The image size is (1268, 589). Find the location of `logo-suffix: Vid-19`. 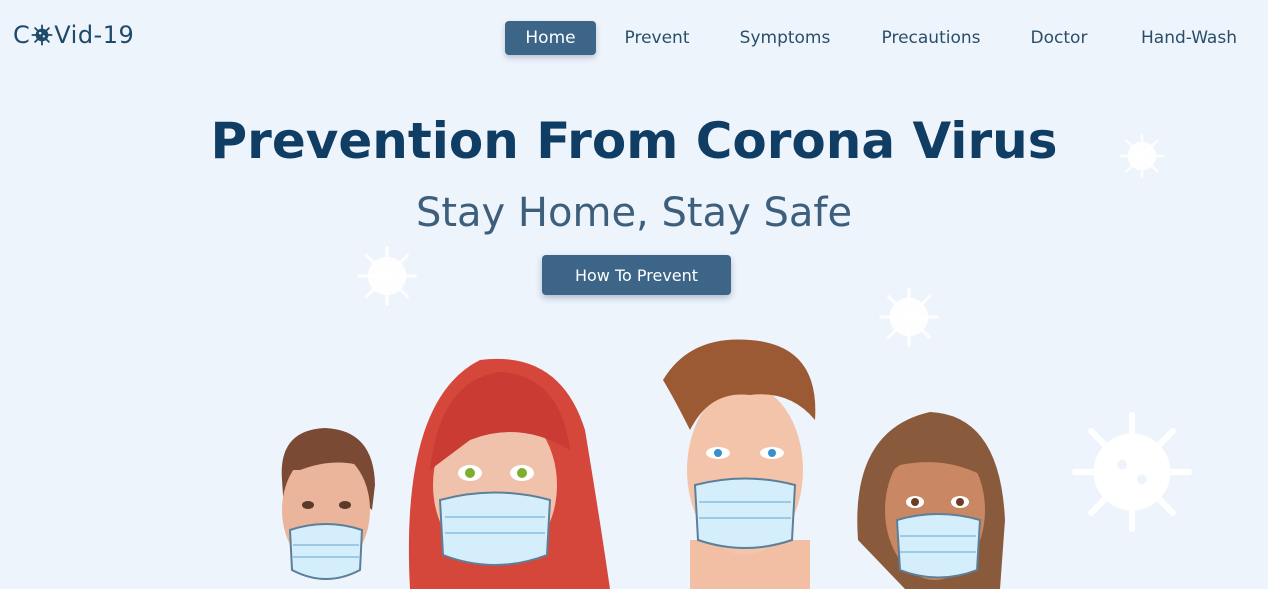

logo-suffix: Vid-19 is located at coordinates (94, 35).